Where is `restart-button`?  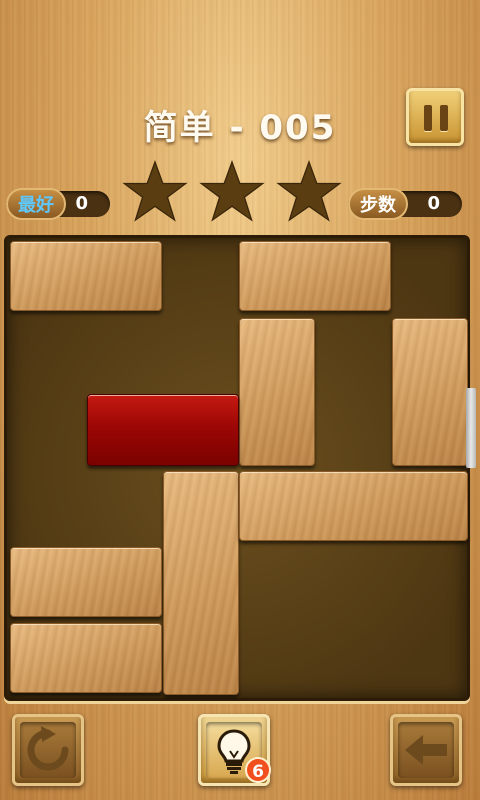 restart-button is located at coordinates (48, 750).